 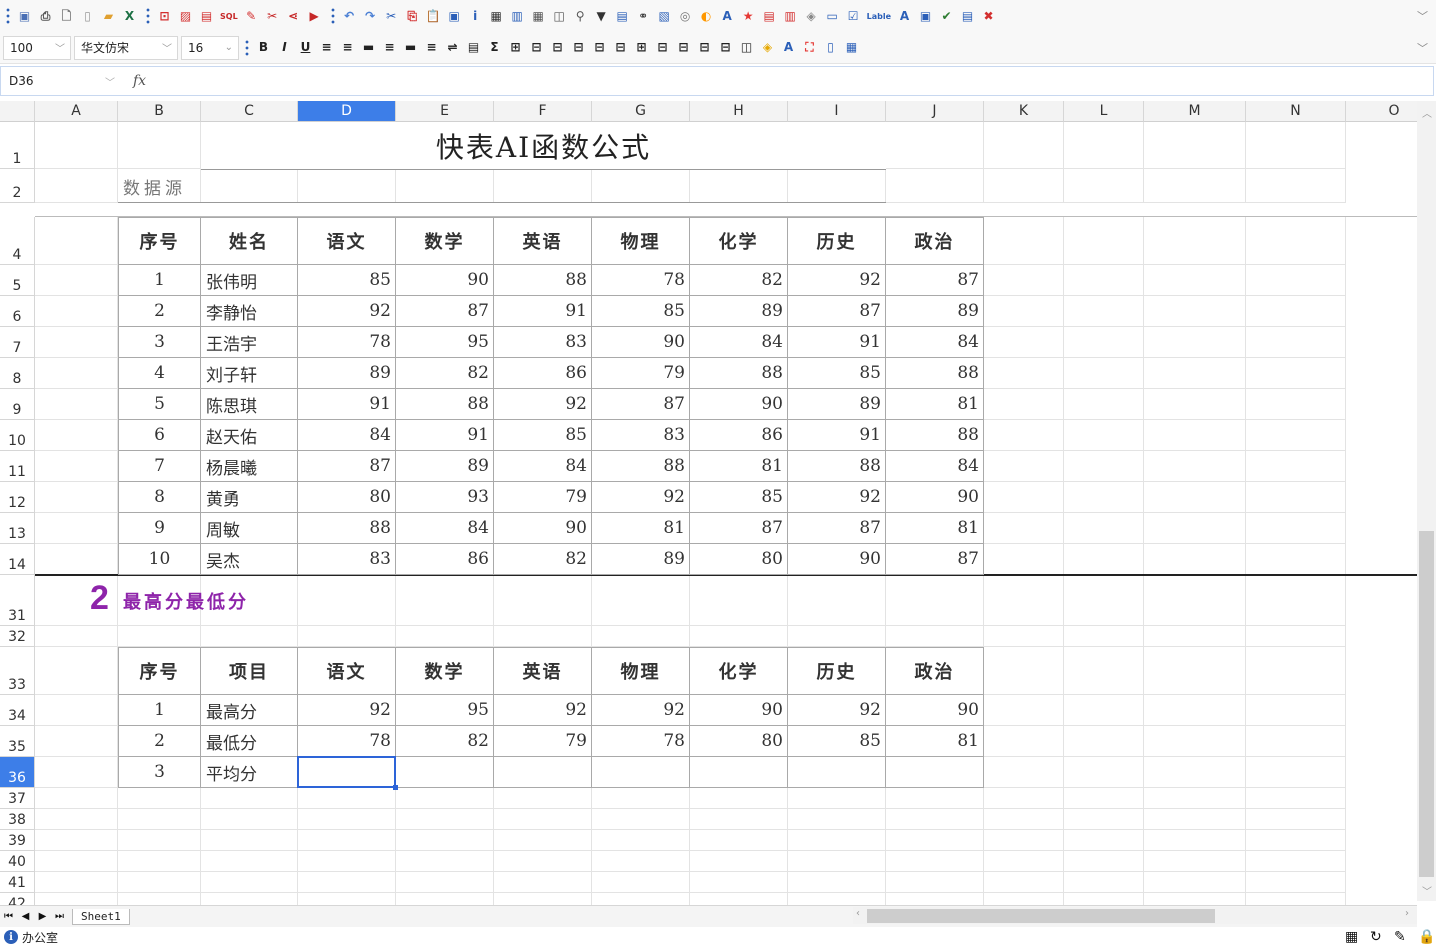 What do you see at coordinates (1422, 48) in the screenshot?
I see `toolbar-overflow-icon: ﹀` at bounding box center [1422, 48].